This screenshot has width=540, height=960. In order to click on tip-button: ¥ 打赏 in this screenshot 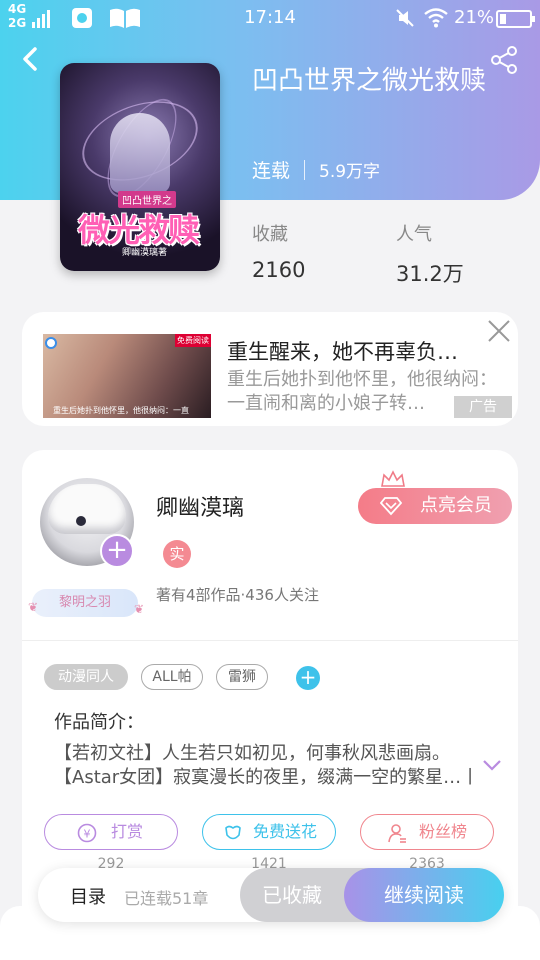, I will do `click(111, 832)`.